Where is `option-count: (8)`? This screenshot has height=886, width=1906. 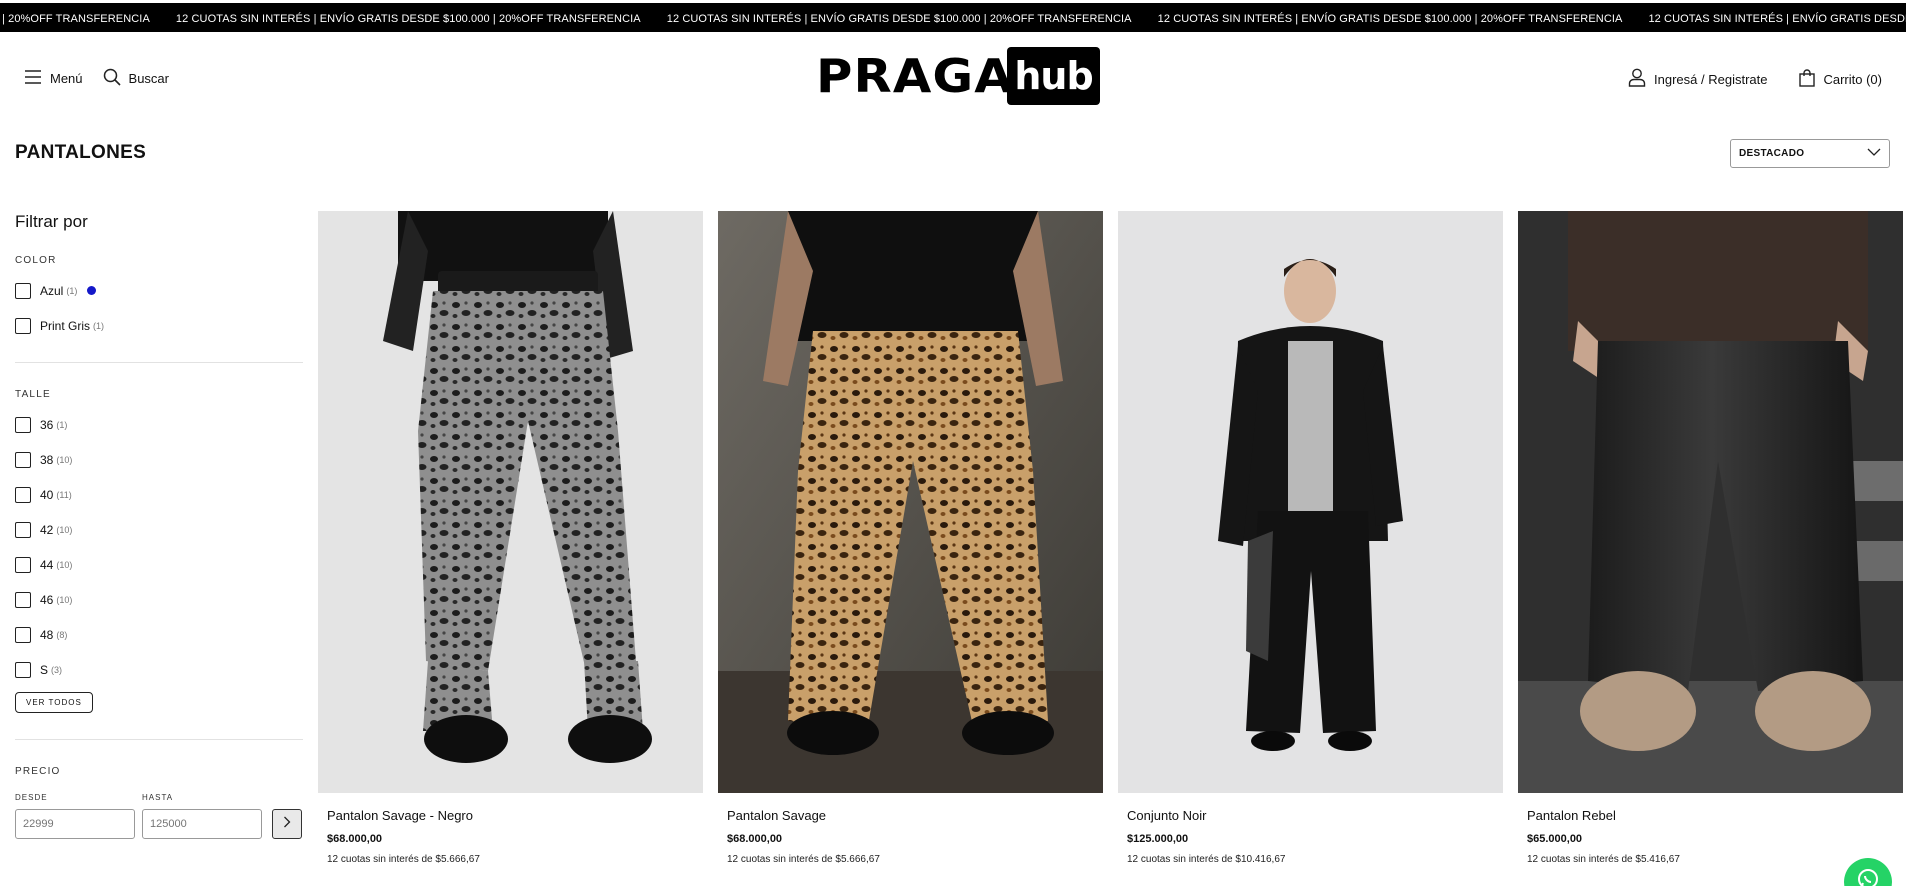 option-count: (8) is located at coordinates (62, 634).